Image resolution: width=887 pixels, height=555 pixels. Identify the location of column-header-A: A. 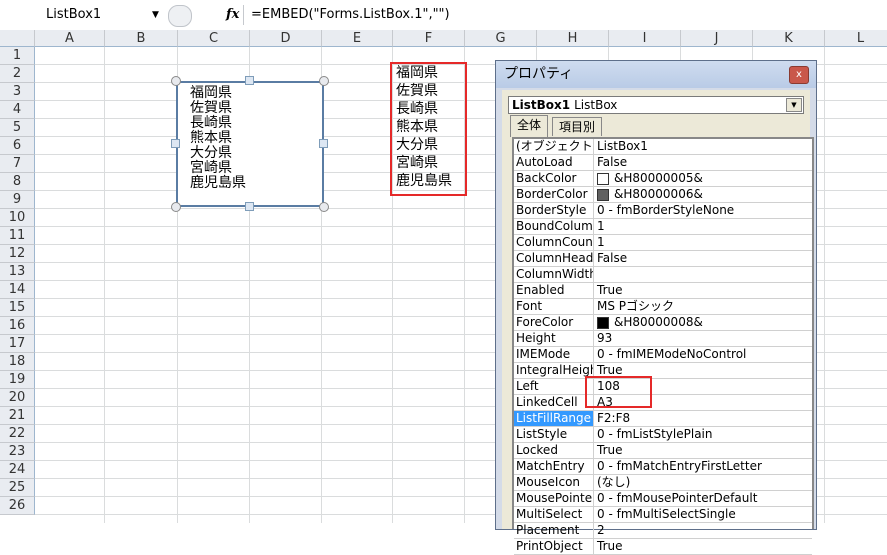
(70, 38).